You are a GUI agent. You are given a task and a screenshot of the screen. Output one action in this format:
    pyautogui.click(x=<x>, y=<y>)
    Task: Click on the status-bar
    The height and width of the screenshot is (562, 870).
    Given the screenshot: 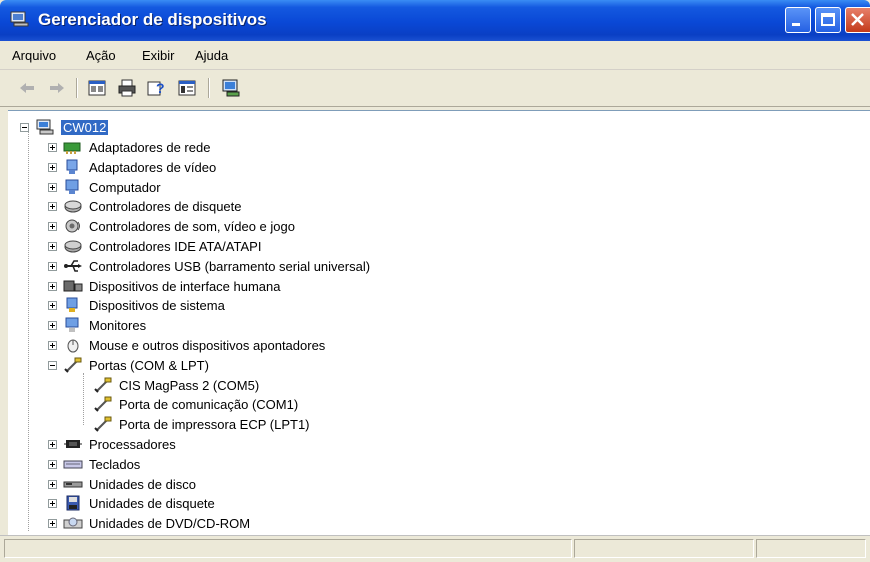 What is the action you would take?
    pyautogui.click(x=435, y=548)
    